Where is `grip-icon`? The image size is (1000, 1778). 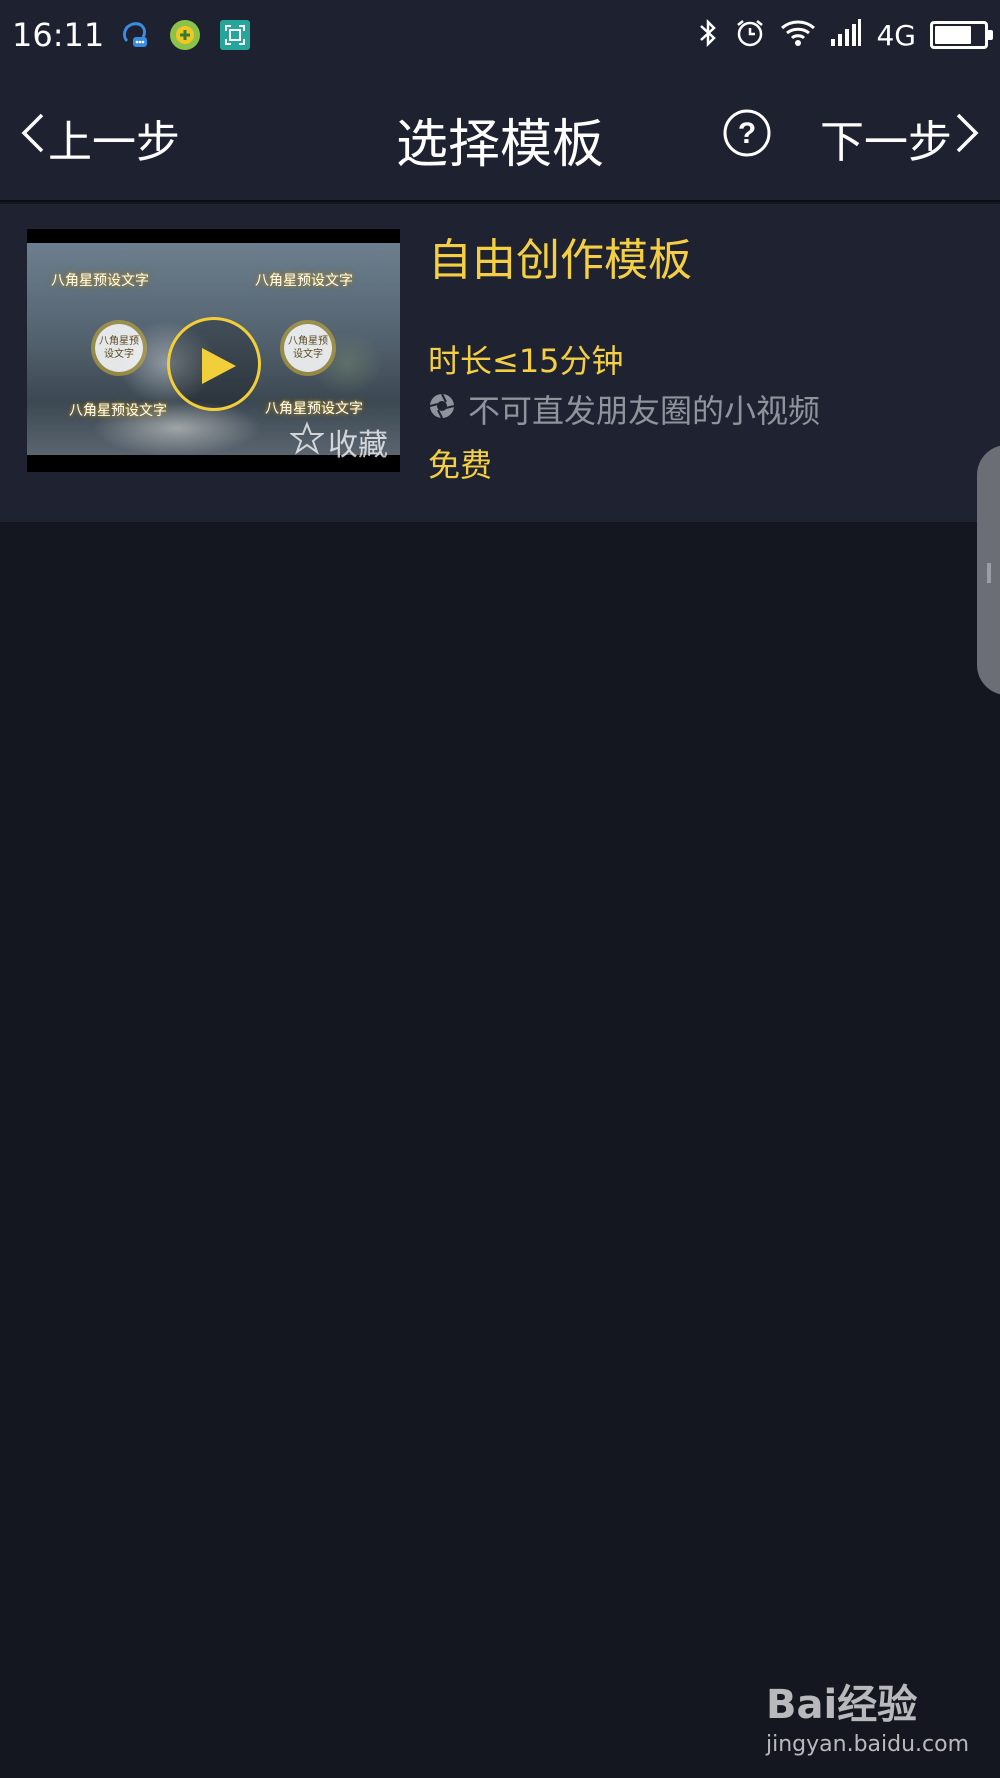 grip-icon is located at coordinates (989, 573).